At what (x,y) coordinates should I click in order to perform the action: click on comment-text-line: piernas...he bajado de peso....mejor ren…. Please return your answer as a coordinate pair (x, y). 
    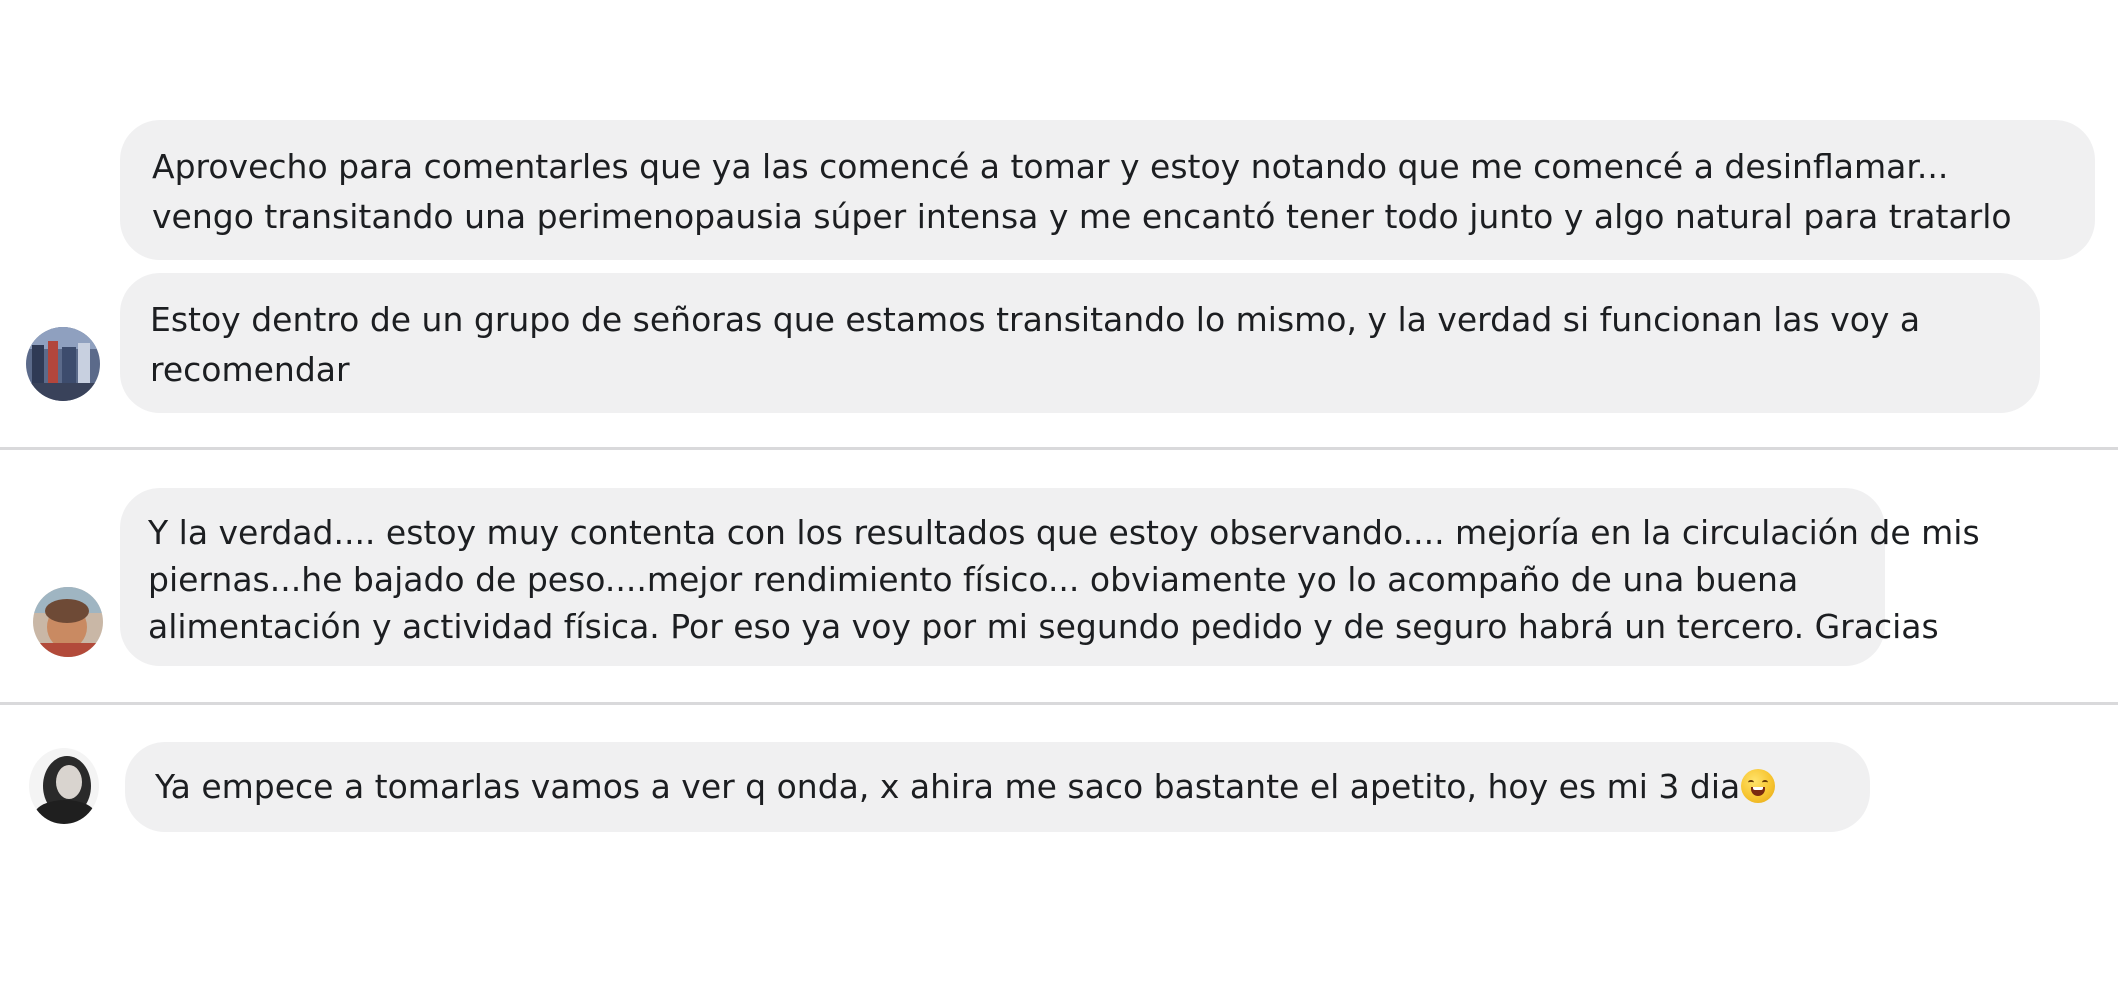
    Looking at the image, I should click on (973, 579).